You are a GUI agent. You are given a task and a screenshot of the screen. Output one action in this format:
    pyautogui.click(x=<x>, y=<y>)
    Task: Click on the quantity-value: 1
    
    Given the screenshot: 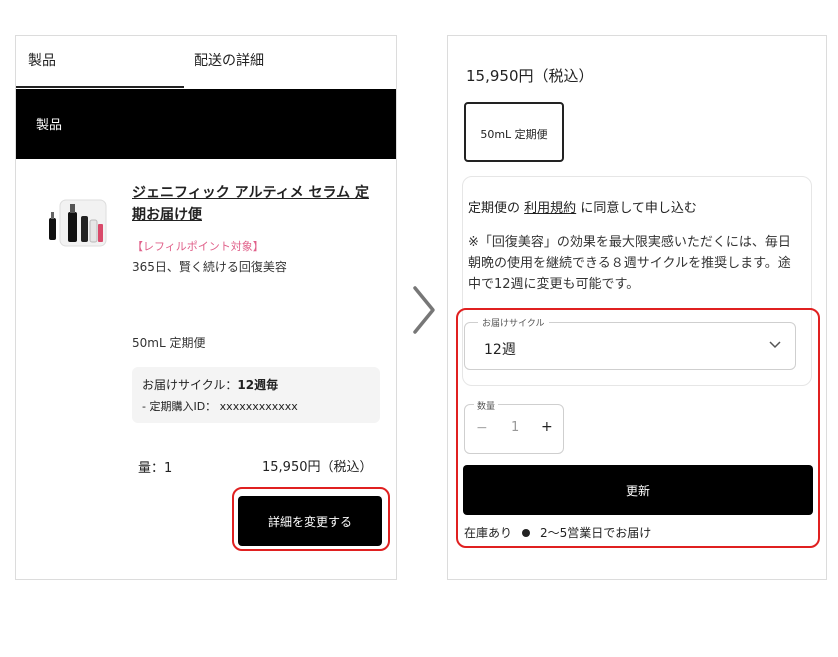 What is the action you would take?
    pyautogui.click(x=515, y=427)
    